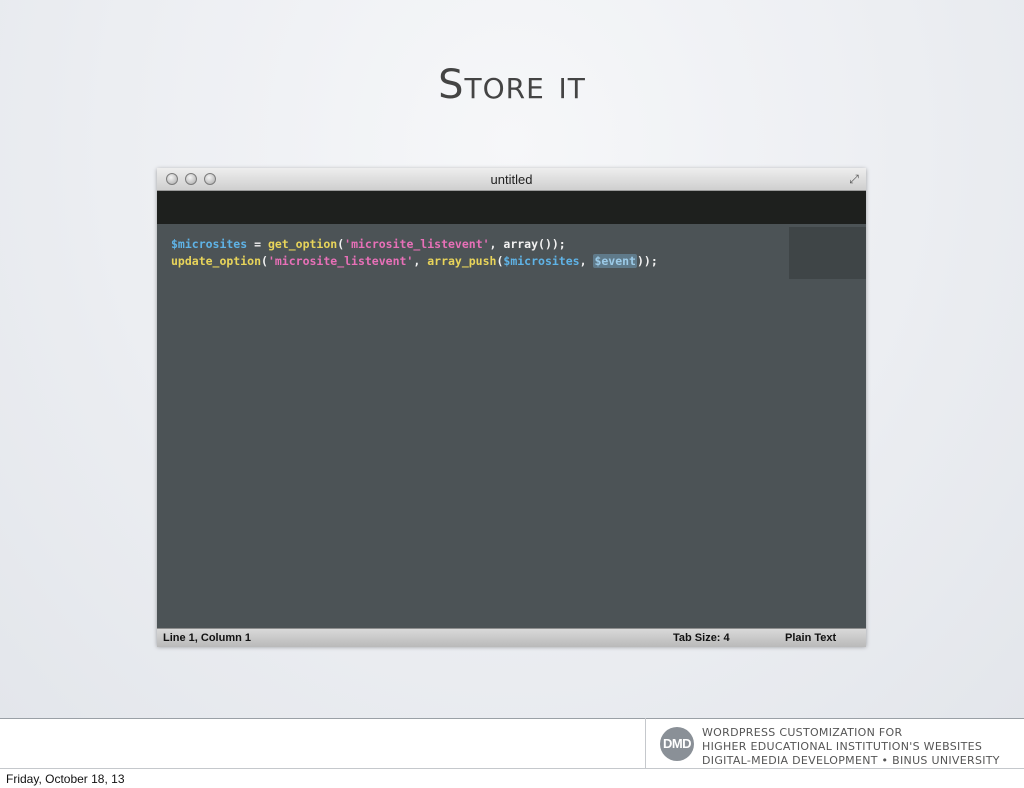 The width and height of the screenshot is (1024, 788). I want to click on fullscreen-icon: ⤢, so click(854, 179).